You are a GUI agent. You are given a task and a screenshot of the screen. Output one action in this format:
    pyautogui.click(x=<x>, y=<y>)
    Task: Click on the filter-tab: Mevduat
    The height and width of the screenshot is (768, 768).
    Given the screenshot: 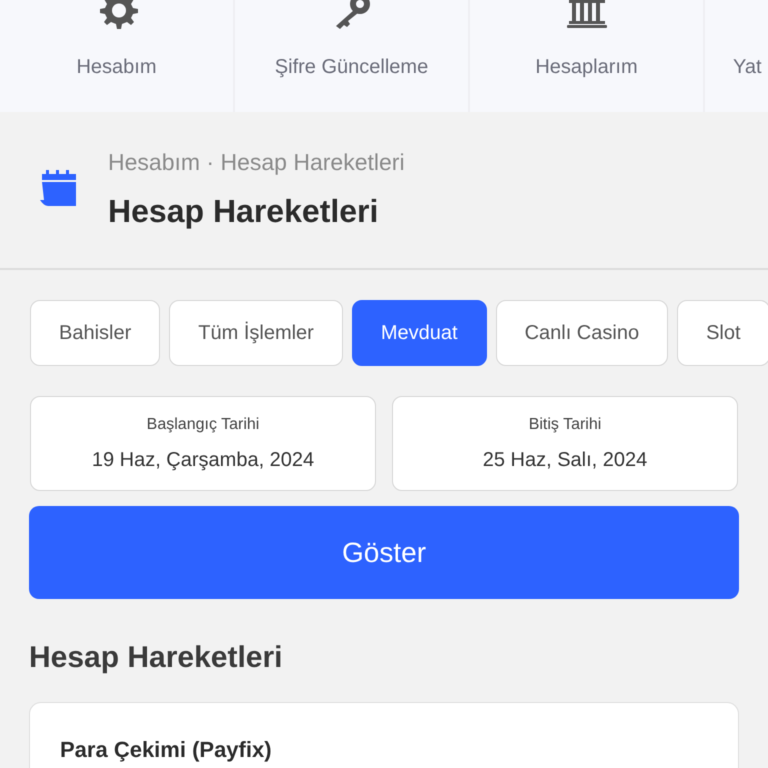 What is the action you would take?
    pyautogui.click(x=419, y=333)
    